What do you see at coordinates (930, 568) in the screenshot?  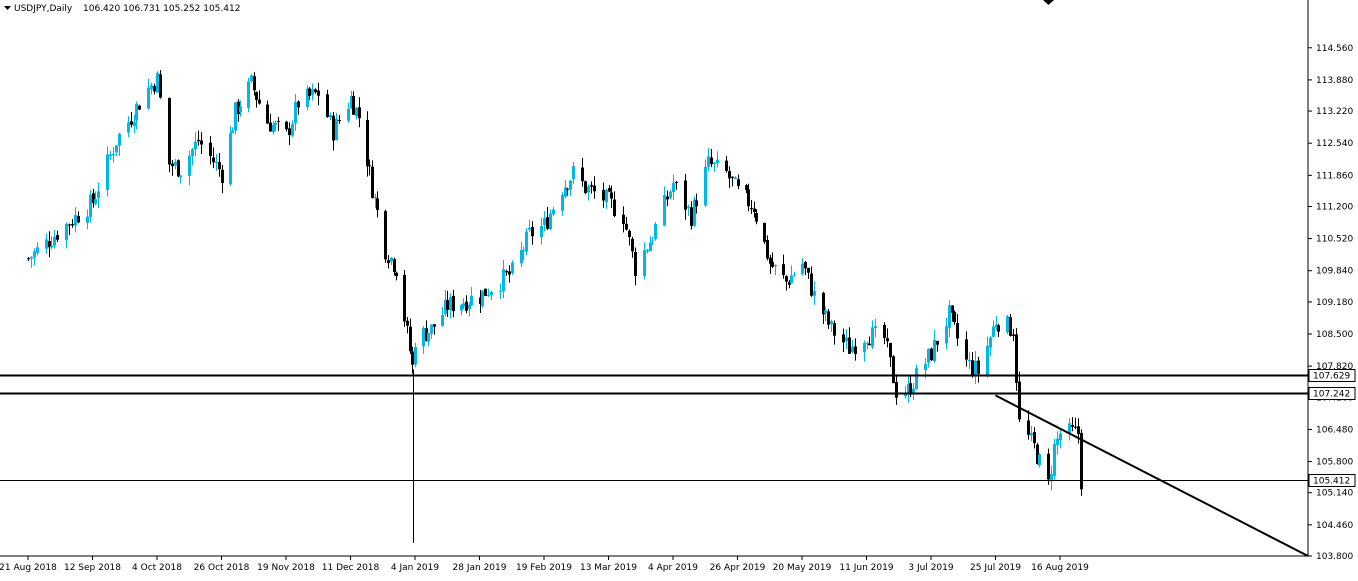 I see `time-tick-label: 3 Jul 2019` at bounding box center [930, 568].